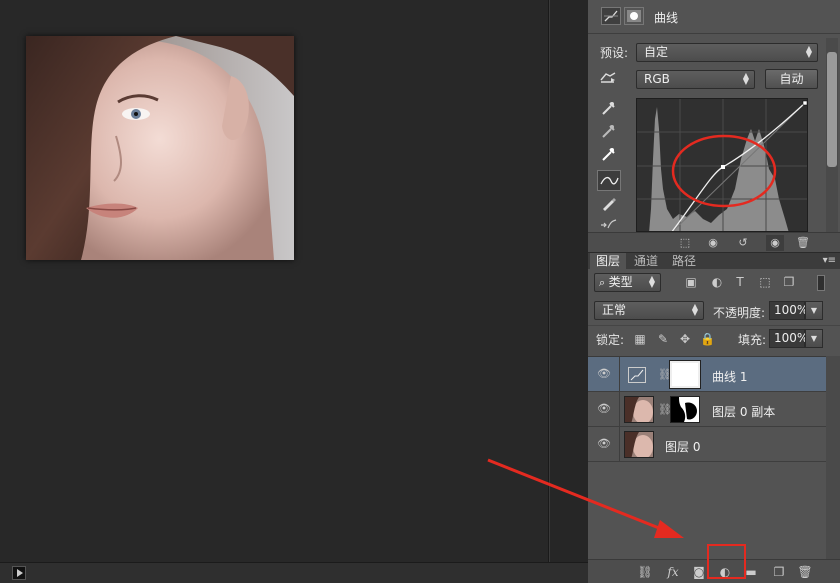 Image resolution: width=840 pixels, height=583 pixels. I want to click on annotation-highlight-box, so click(726, 561).